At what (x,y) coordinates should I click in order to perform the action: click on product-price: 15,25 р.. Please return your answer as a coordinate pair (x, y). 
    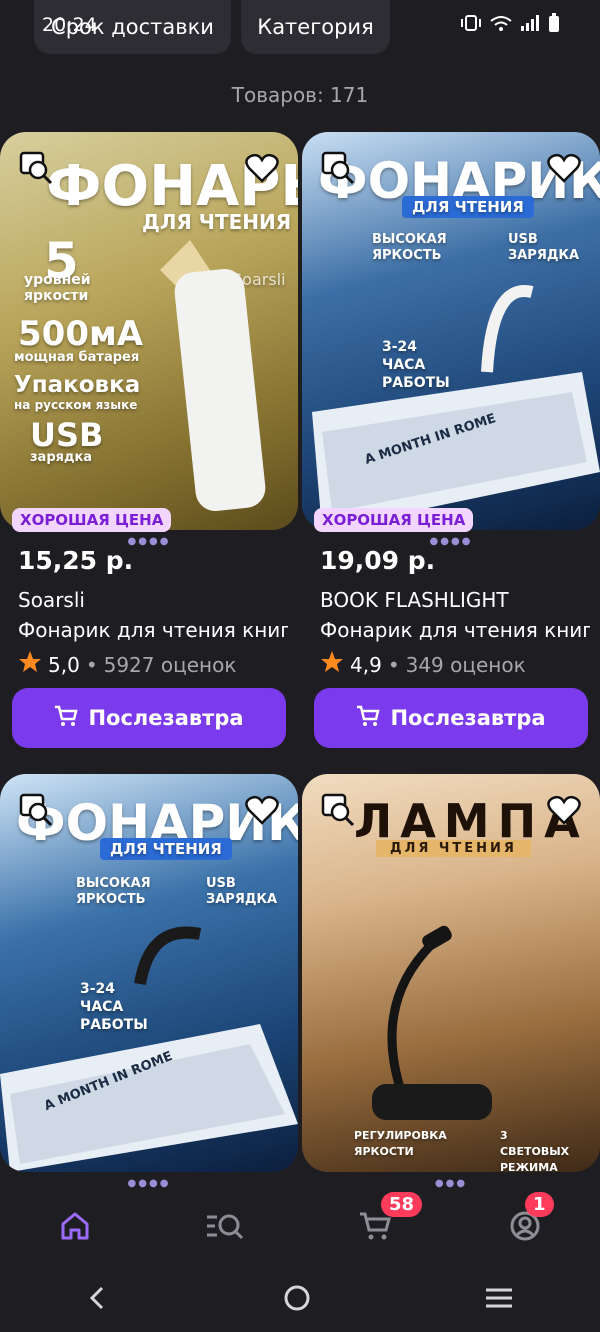
    Looking at the image, I should click on (76, 560).